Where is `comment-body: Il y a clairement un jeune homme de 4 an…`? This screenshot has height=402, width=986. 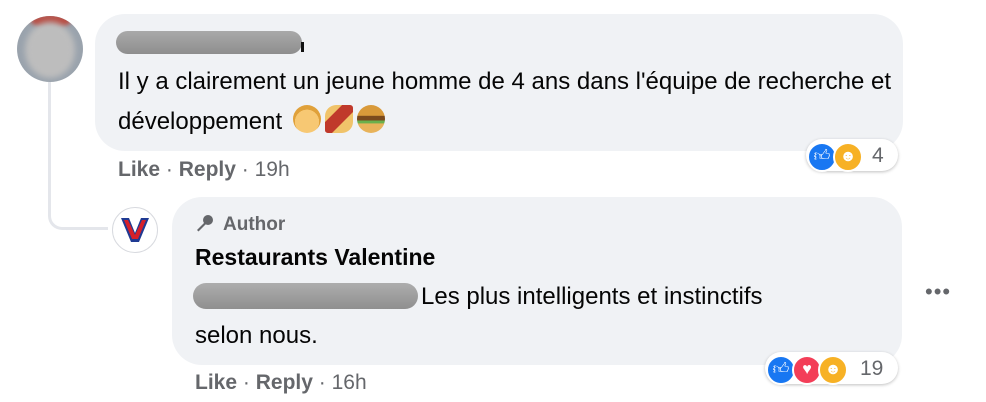 comment-body: Il y a clairement un jeune homme de 4 an… is located at coordinates (505, 101).